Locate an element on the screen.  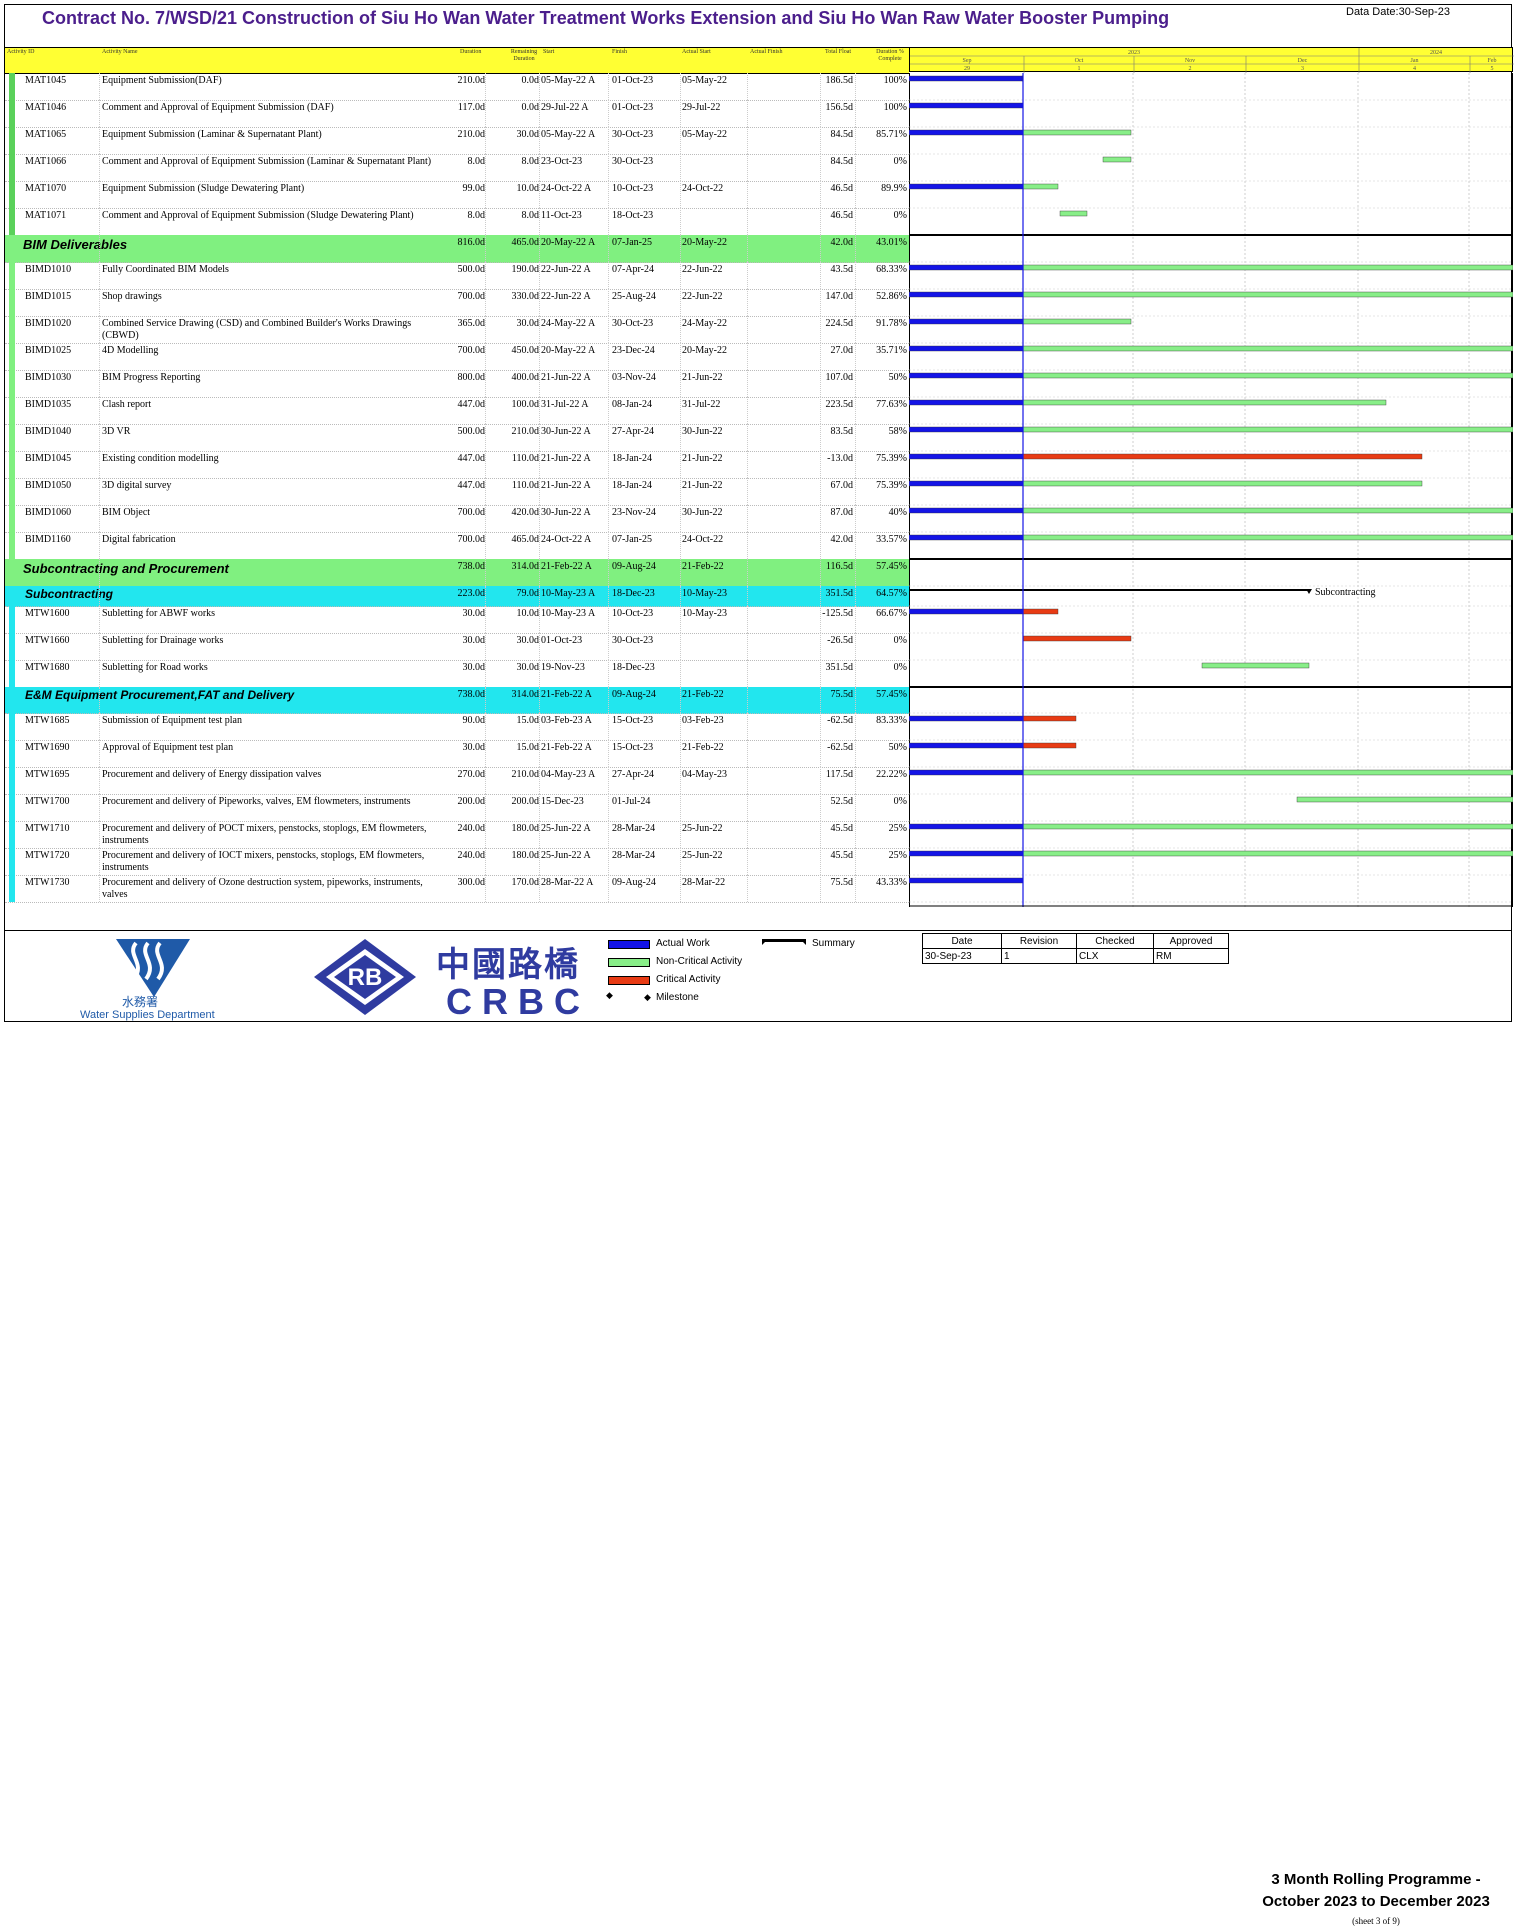
col-remaining: Remaining Duration is located at coordinates (524, 56).